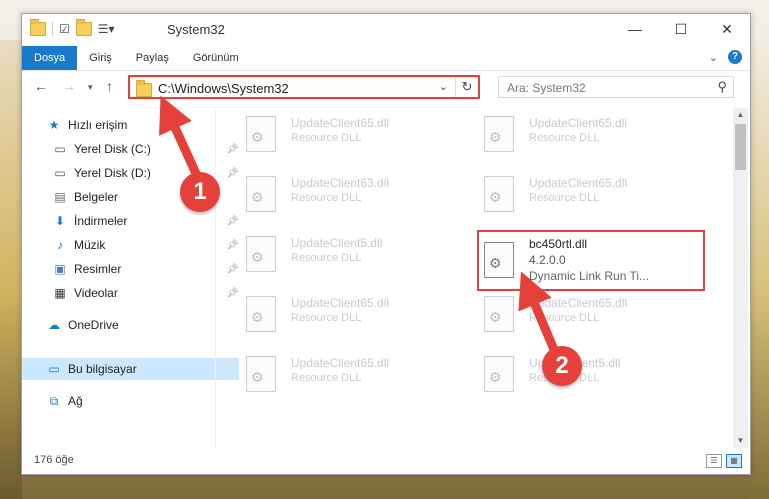  Describe the element at coordinates (386, 30) in the screenshot. I see `title-bar: ☑ ☰▾ System32 — ☐ ✕` at that location.